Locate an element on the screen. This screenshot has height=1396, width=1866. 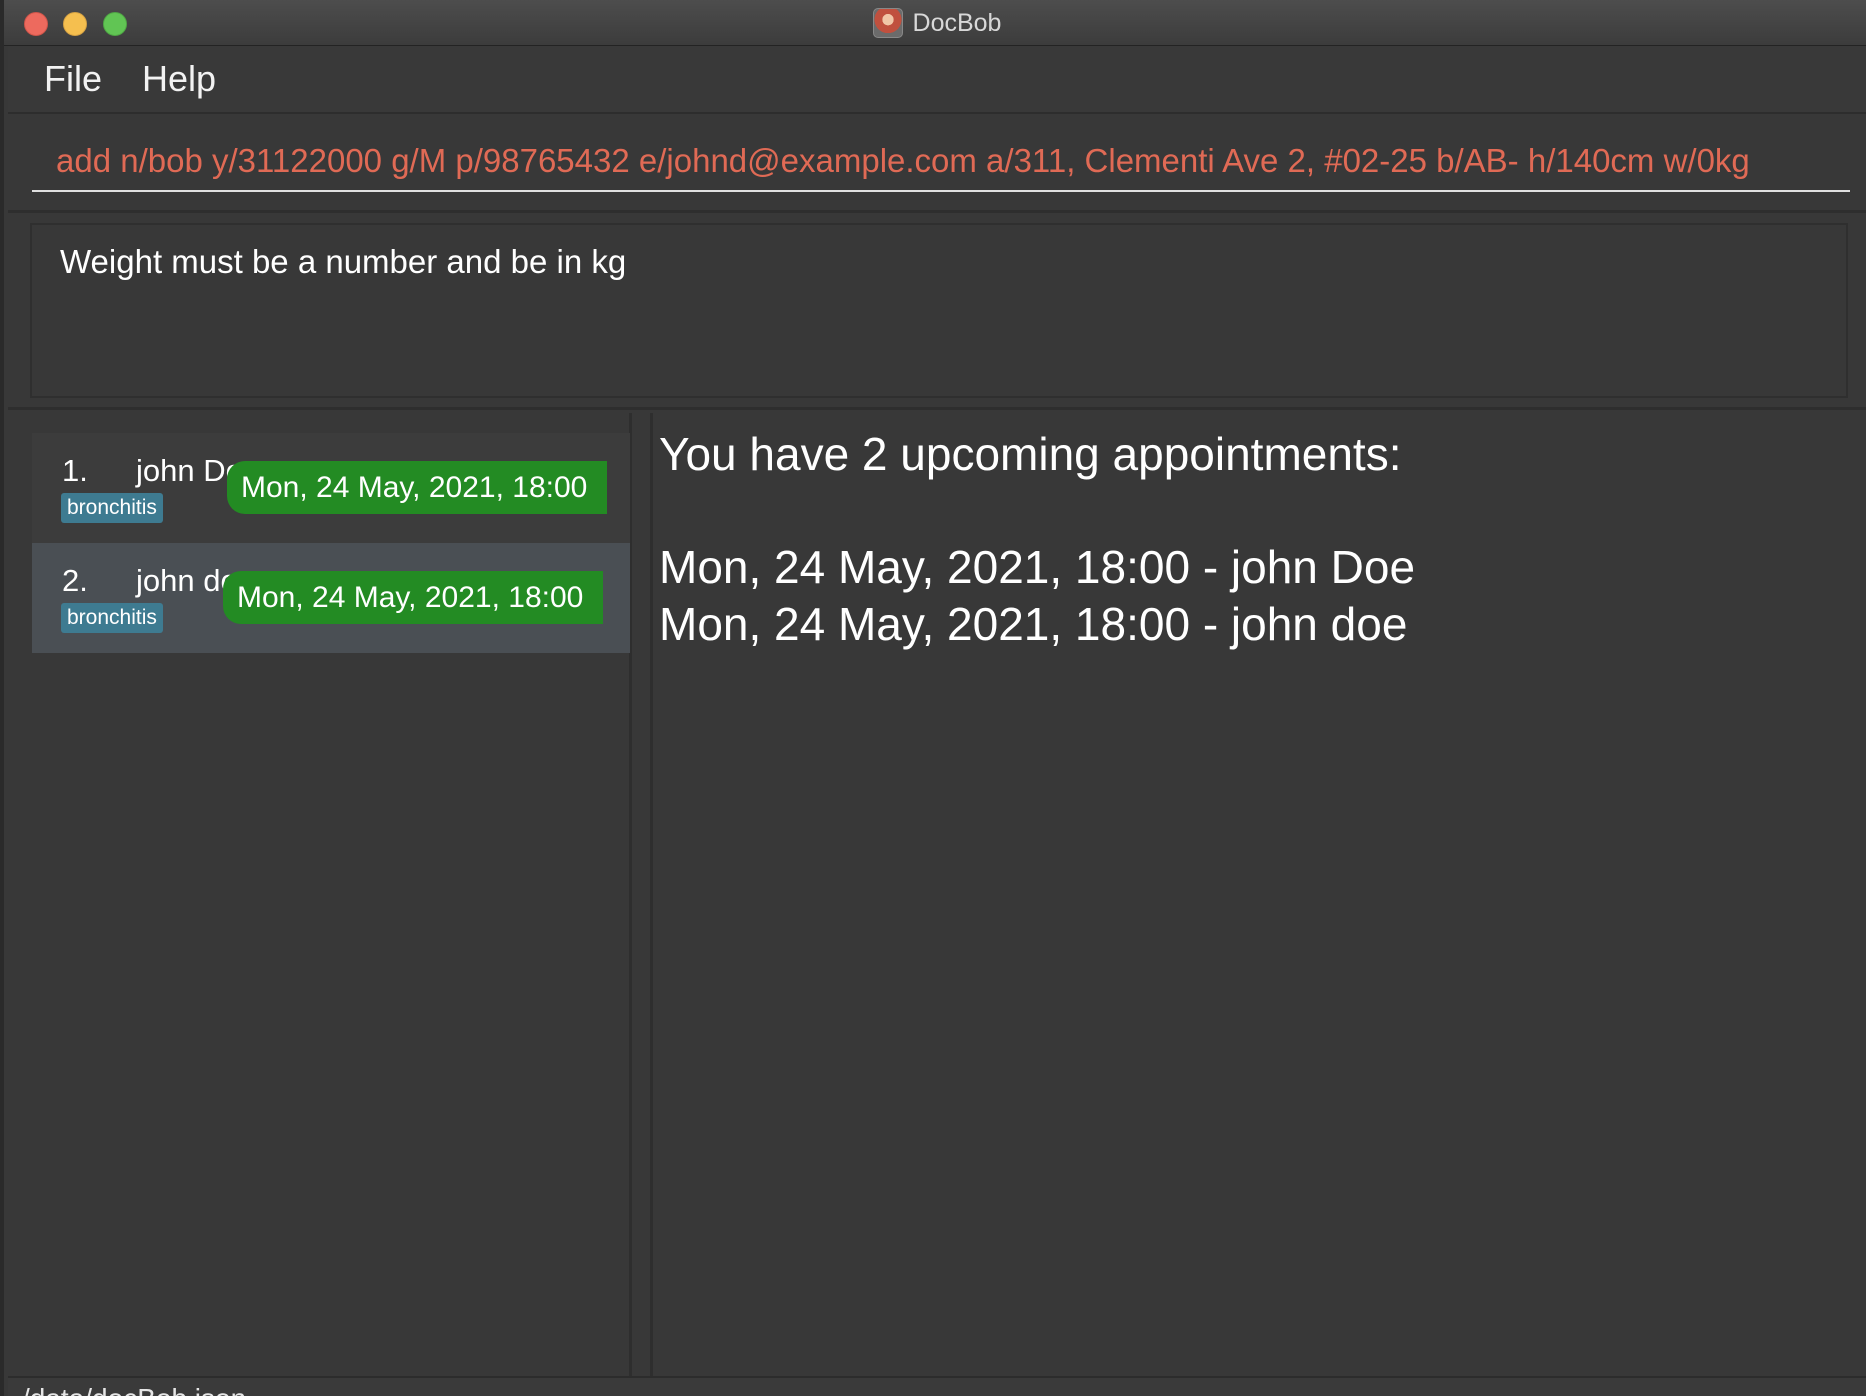
result-message: Weight must be a number and be in kg is located at coordinates (343, 261).